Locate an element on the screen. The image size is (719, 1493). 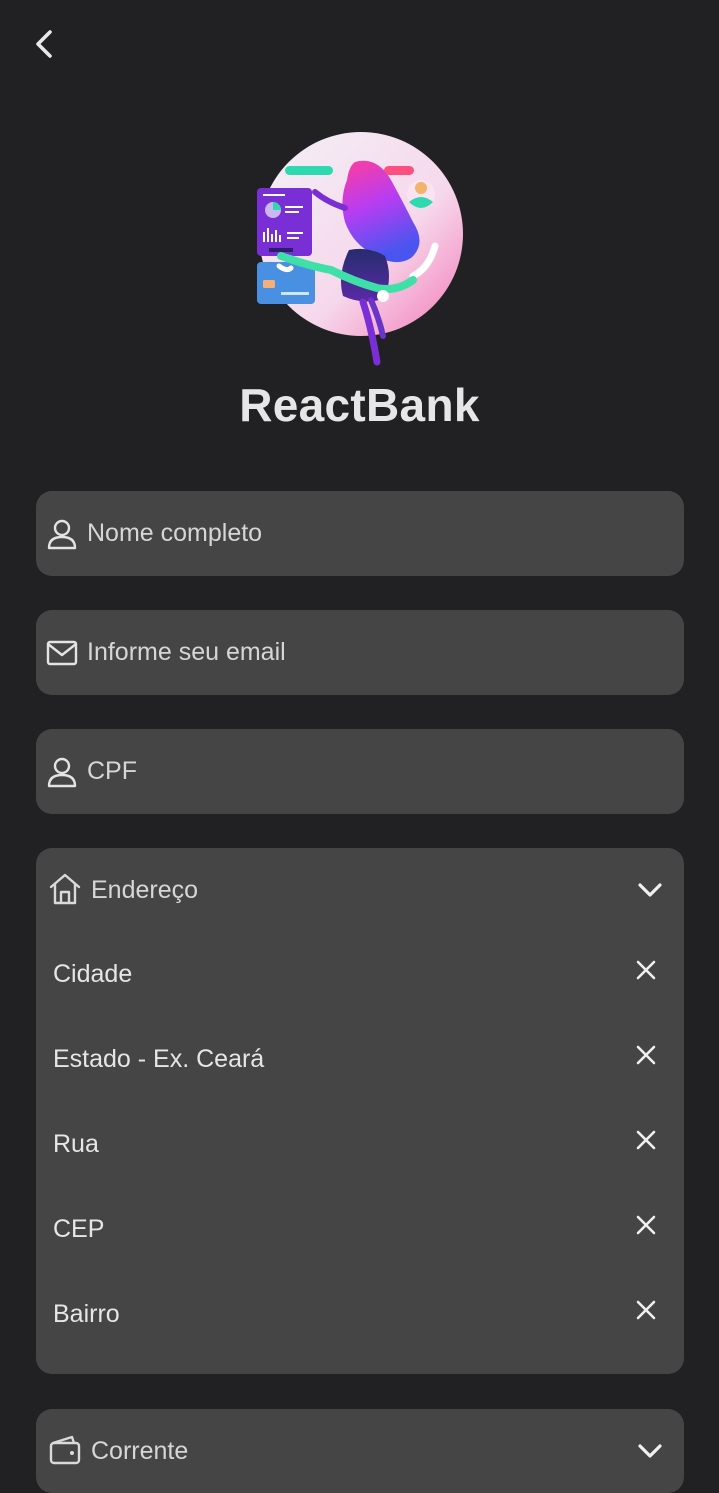
address-accordion-header: Endereço is located at coordinates (360, 890).